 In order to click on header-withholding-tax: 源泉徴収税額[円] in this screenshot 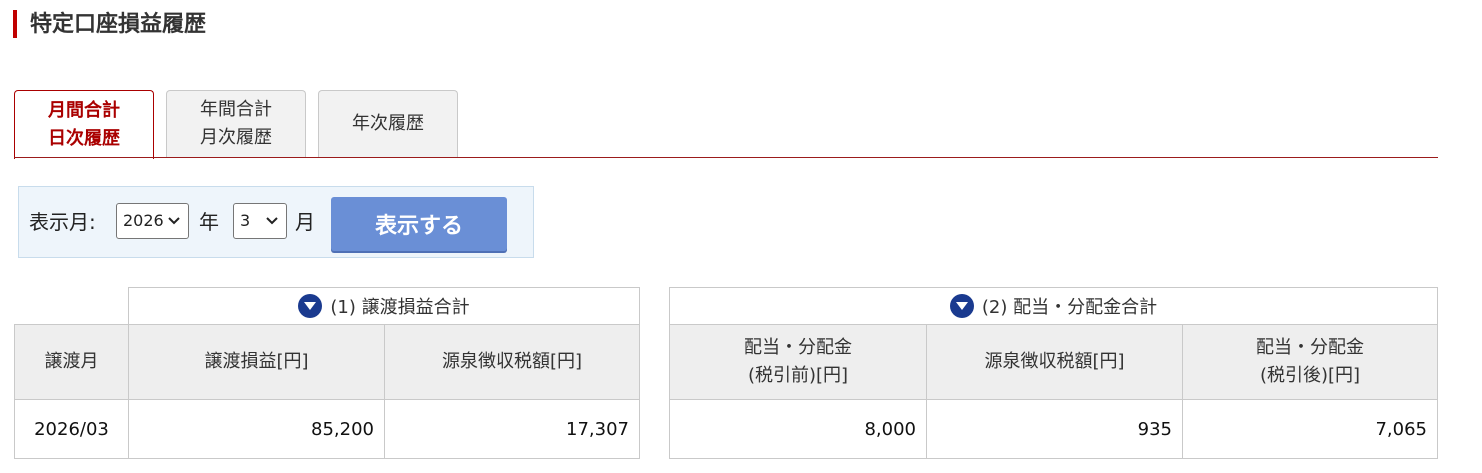, I will do `click(512, 362)`.